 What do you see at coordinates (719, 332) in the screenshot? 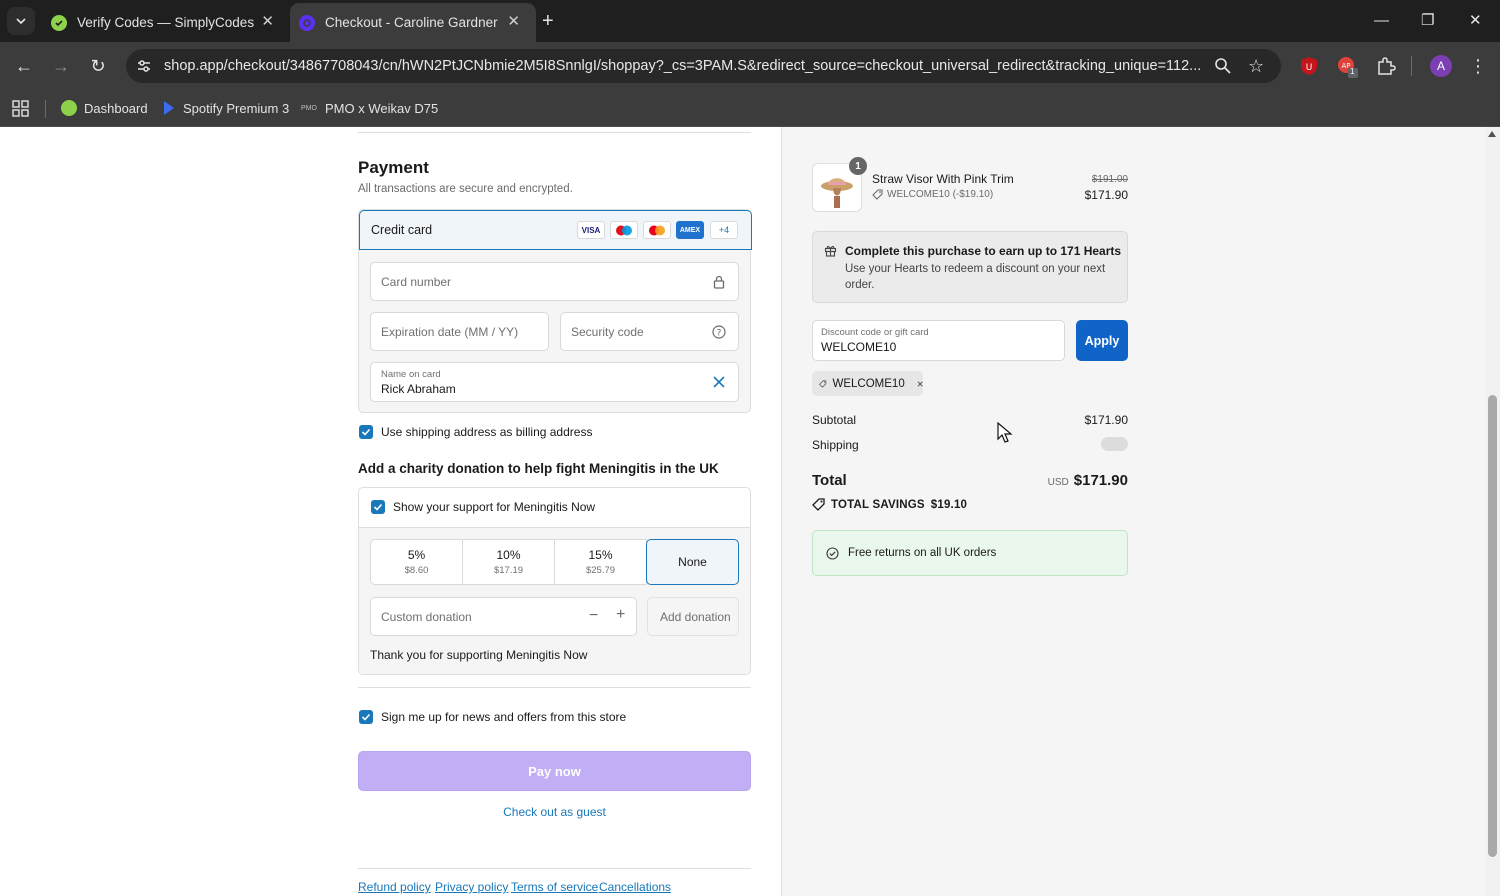
I see `help-icon: ?` at bounding box center [719, 332].